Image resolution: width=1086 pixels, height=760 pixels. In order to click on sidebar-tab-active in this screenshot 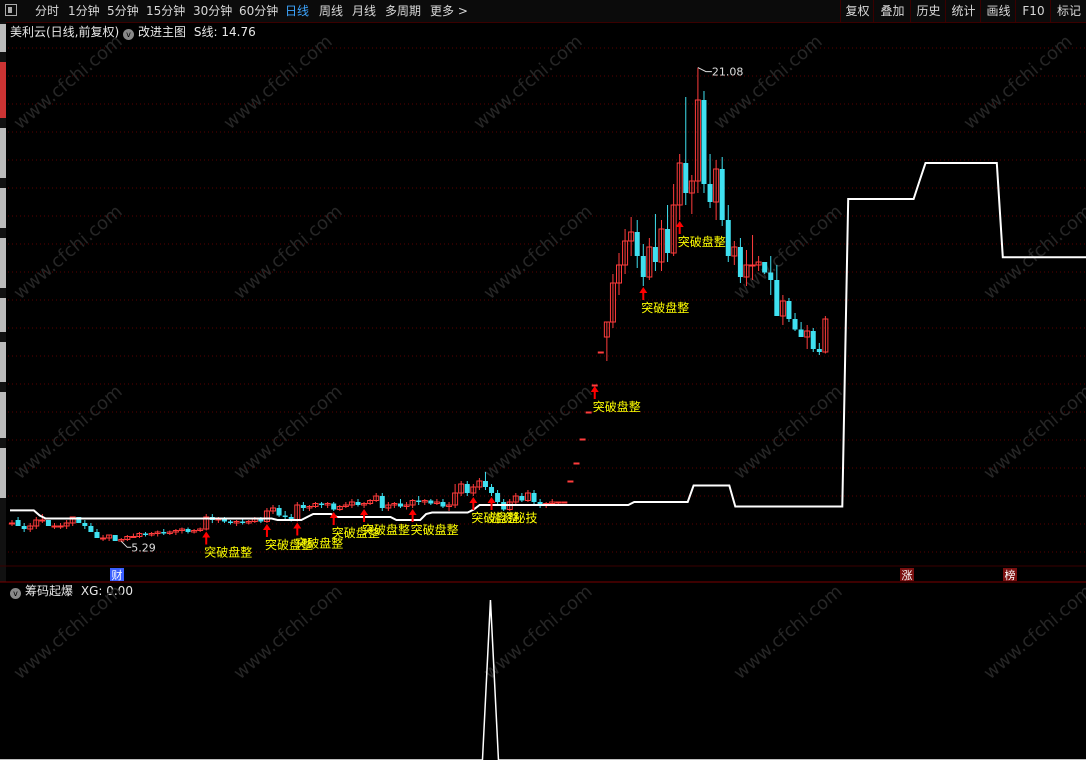, I will do `click(3, 90)`.